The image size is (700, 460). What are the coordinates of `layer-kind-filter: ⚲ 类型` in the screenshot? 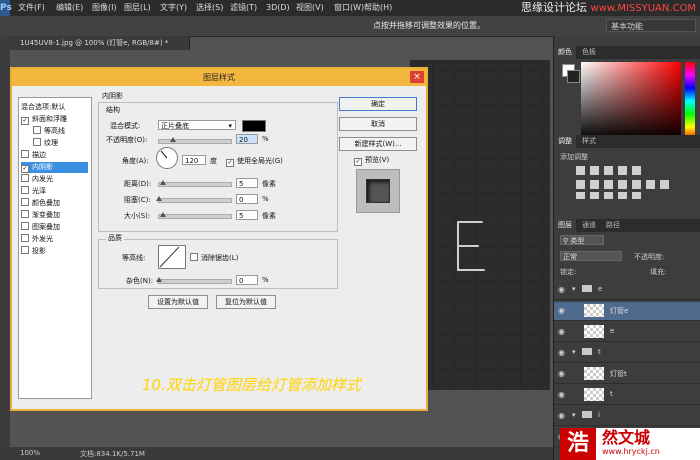 It's located at (582, 240).